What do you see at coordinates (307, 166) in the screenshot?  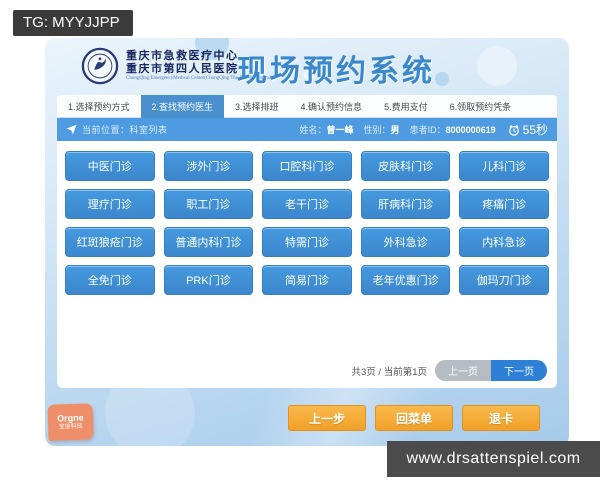 I see `dept-button: 口腔科门诊` at bounding box center [307, 166].